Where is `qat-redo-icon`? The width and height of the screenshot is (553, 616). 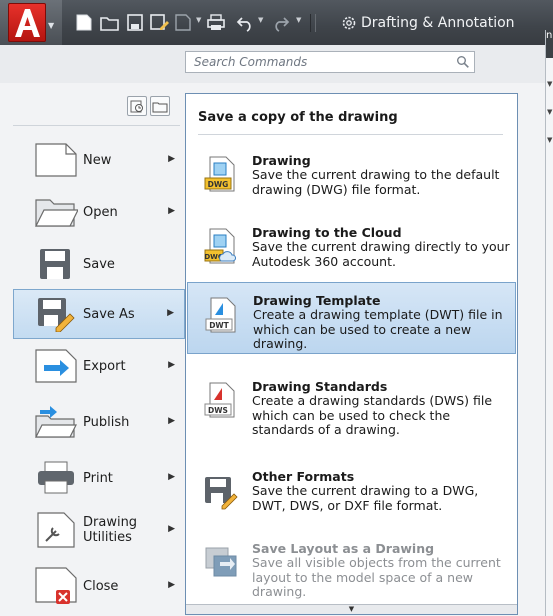
qat-redo-icon is located at coordinates (281, 22).